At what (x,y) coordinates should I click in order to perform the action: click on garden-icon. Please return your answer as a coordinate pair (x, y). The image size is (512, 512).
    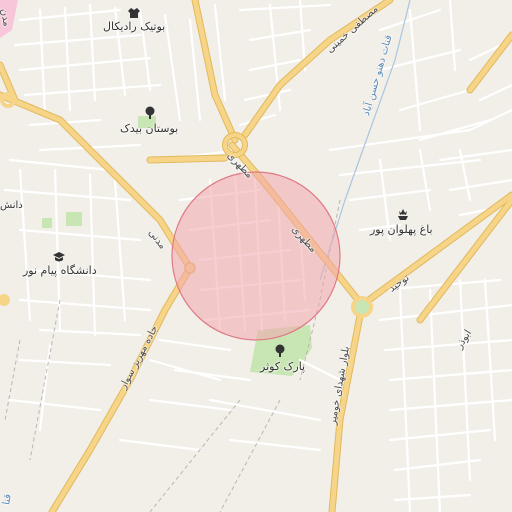
    Looking at the image, I should click on (403, 214).